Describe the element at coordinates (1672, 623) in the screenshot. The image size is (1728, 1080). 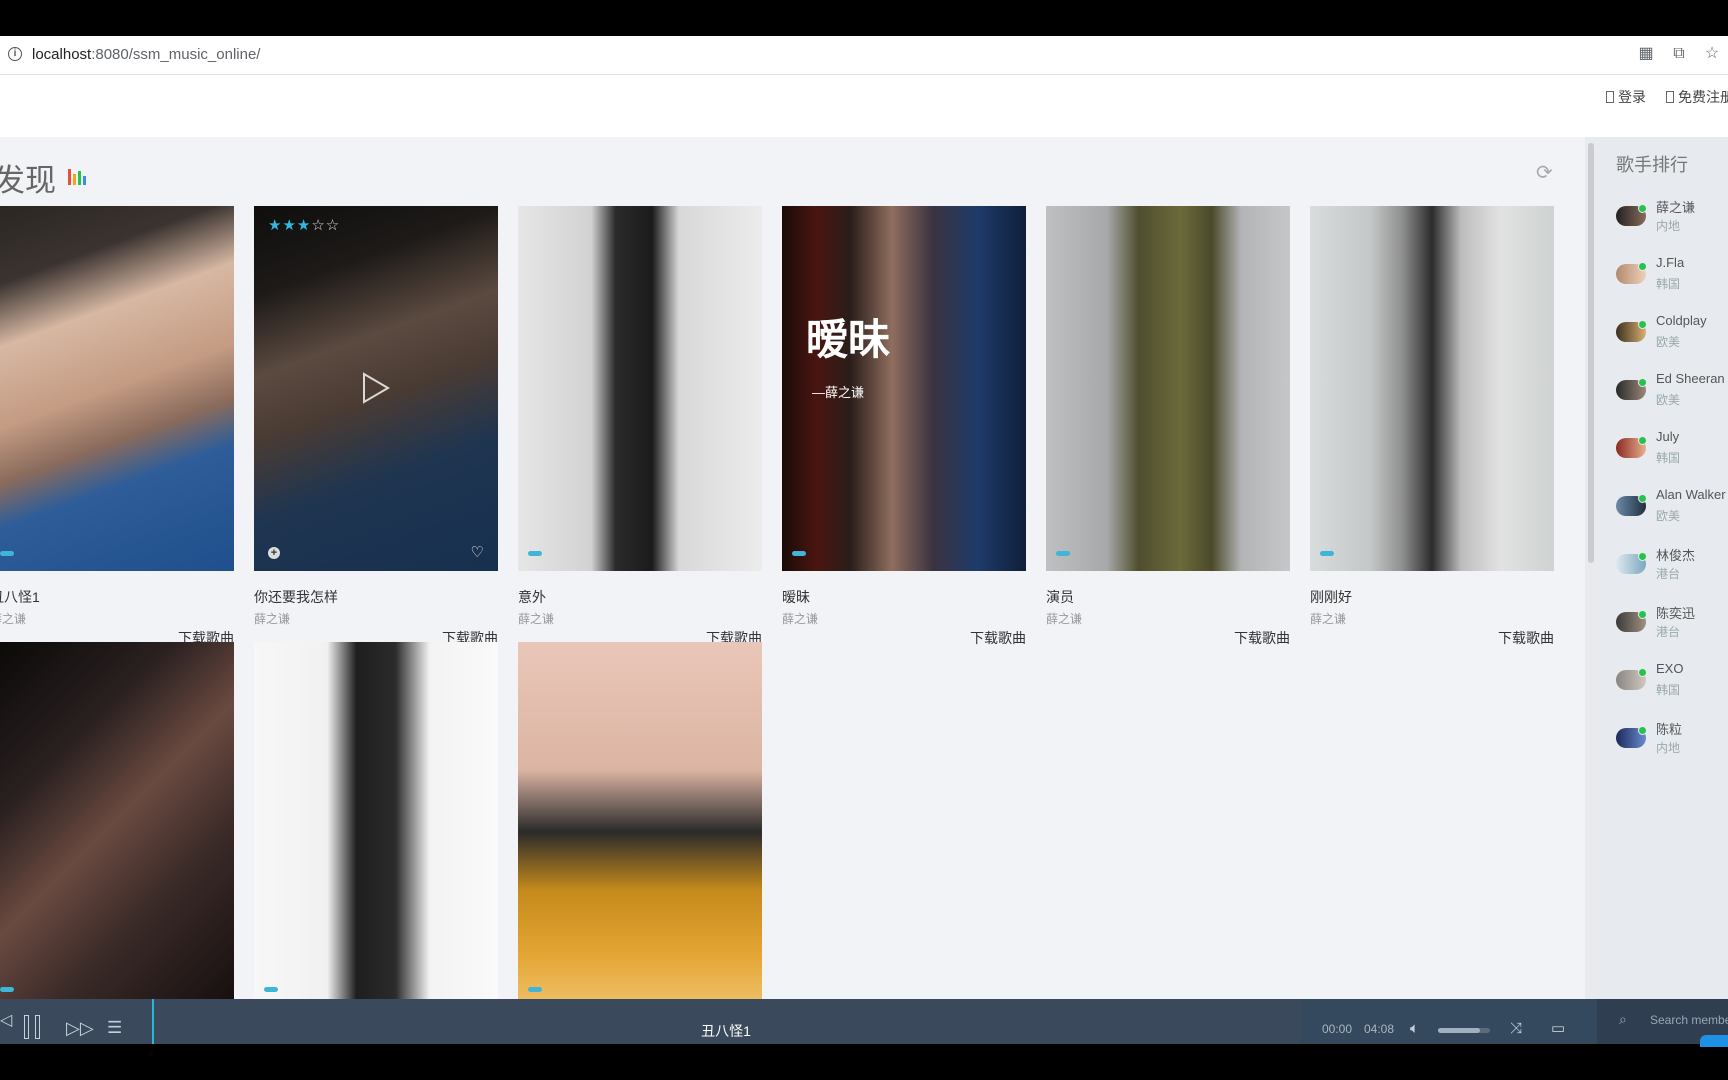
I see `singer-item: 陈奕迅 港台` at that location.